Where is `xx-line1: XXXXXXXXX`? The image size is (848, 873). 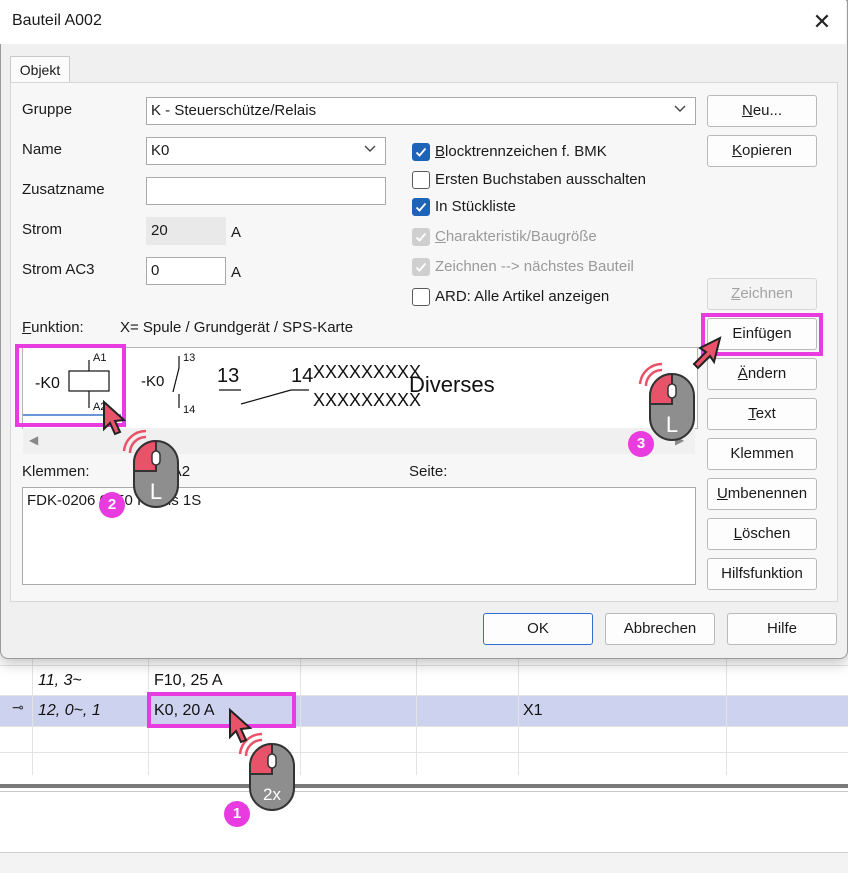 xx-line1: XXXXXXXXX is located at coordinates (367, 372).